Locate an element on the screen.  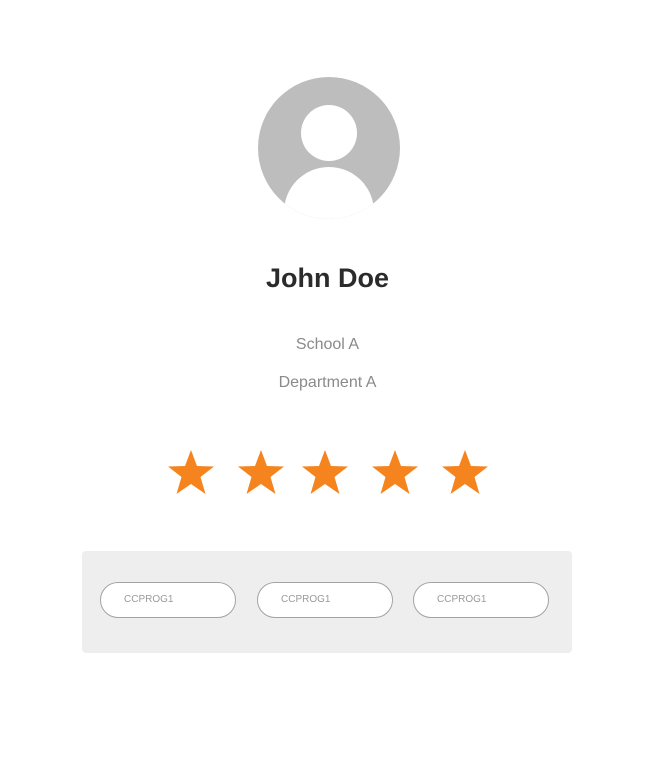
profile-school: School A is located at coordinates (327, 344).